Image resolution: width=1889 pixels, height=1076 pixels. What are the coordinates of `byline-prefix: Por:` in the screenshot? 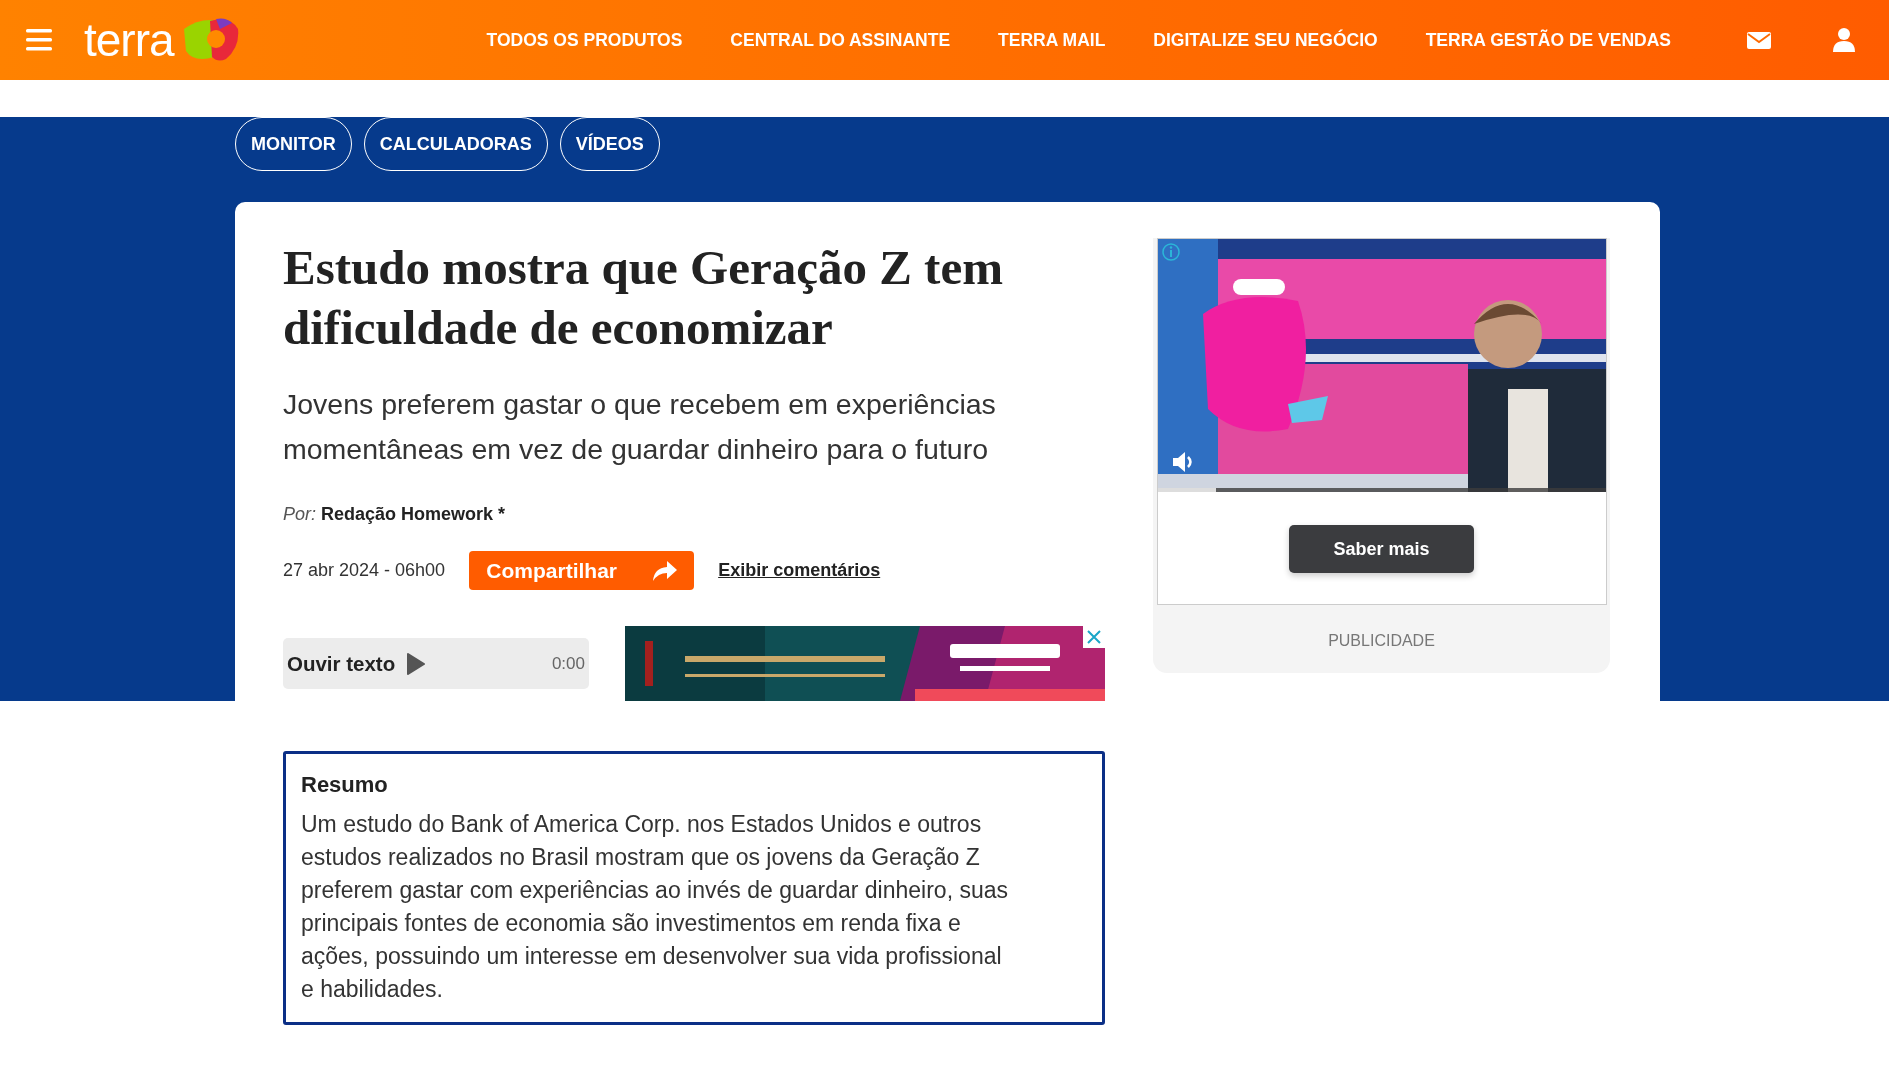 It's located at (299, 514).